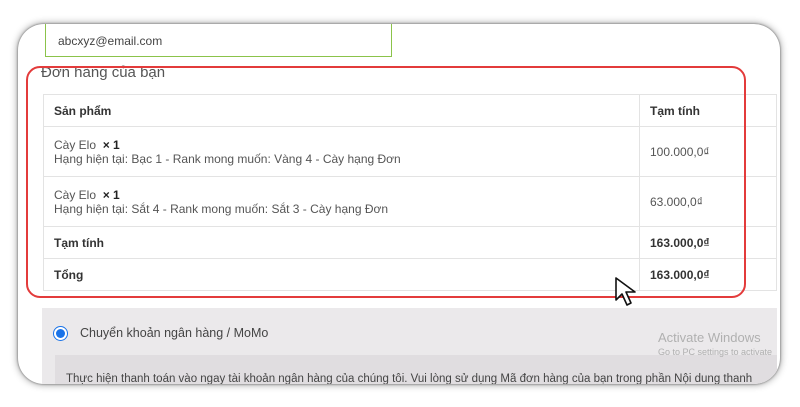  What do you see at coordinates (110, 41) in the screenshot?
I see `email-value: abcxyz@email.com` at bounding box center [110, 41].